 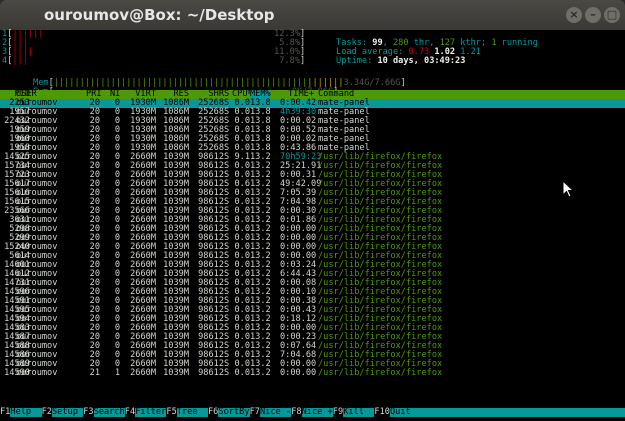 I want to click on cpu-percent: 11.0%, so click(x=287, y=52).